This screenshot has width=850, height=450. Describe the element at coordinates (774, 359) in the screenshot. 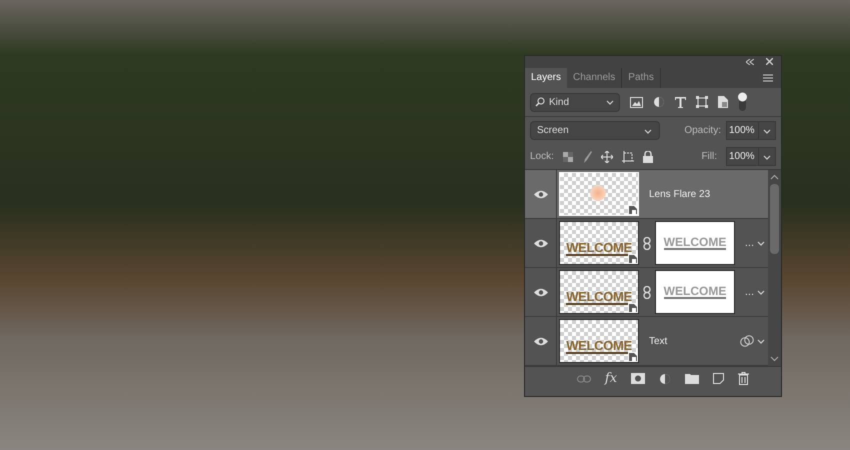

I see `scroll-down-icon` at that location.